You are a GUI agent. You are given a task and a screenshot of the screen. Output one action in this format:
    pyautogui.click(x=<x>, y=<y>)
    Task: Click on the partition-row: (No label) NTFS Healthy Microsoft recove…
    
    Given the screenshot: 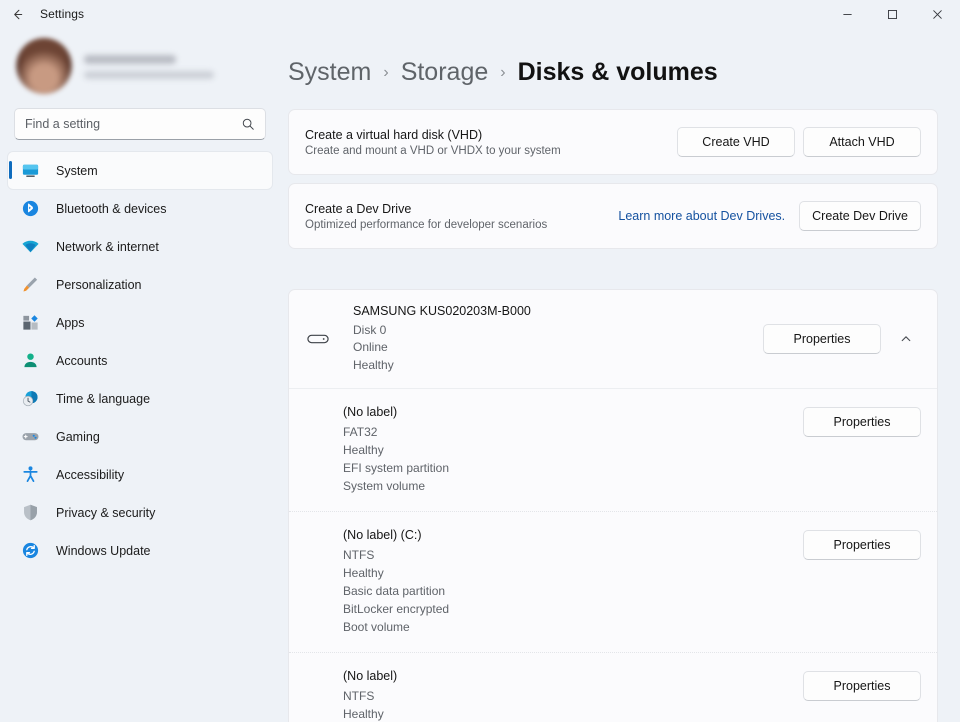 What is the action you would take?
    pyautogui.click(x=613, y=687)
    